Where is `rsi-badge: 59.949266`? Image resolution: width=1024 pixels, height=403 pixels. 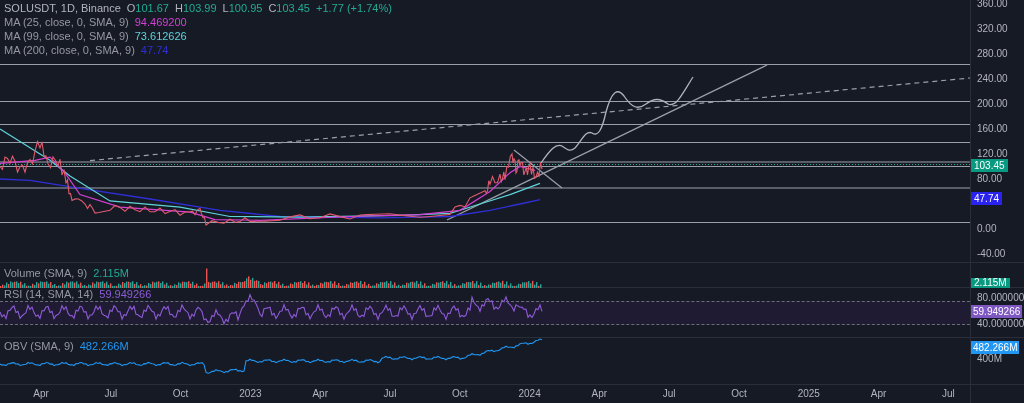 rsi-badge: 59.949266 is located at coordinates (997, 311).